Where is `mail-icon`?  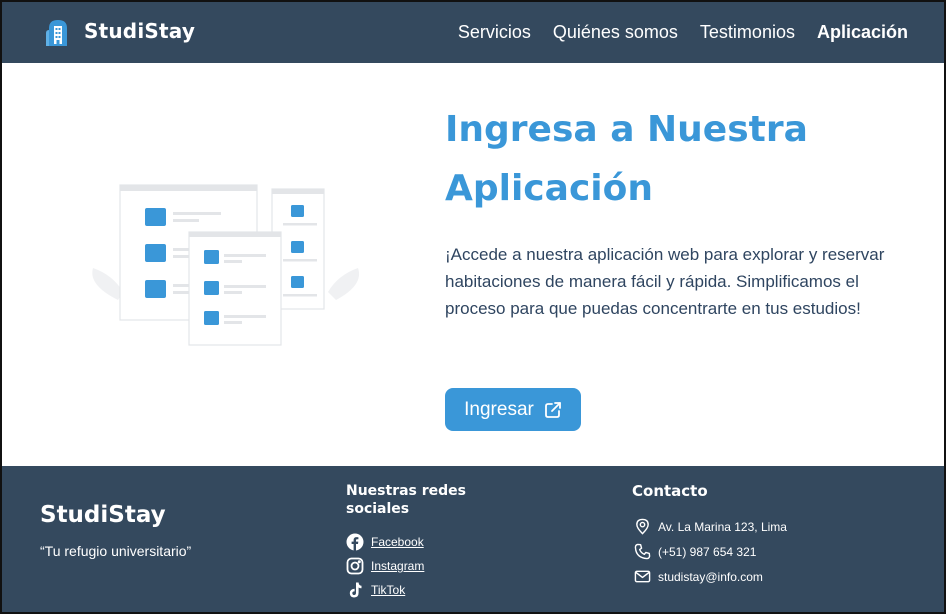 mail-icon is located at coordinates (642, 576).